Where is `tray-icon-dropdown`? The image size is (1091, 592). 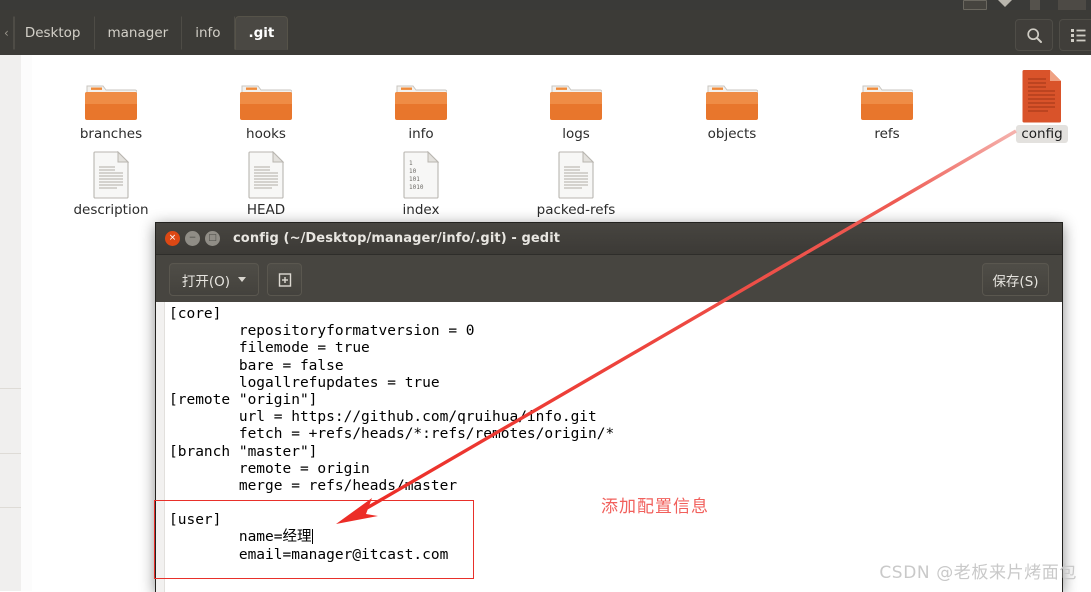 tray-icon-dropdown is located at coordinates (1005, 3).